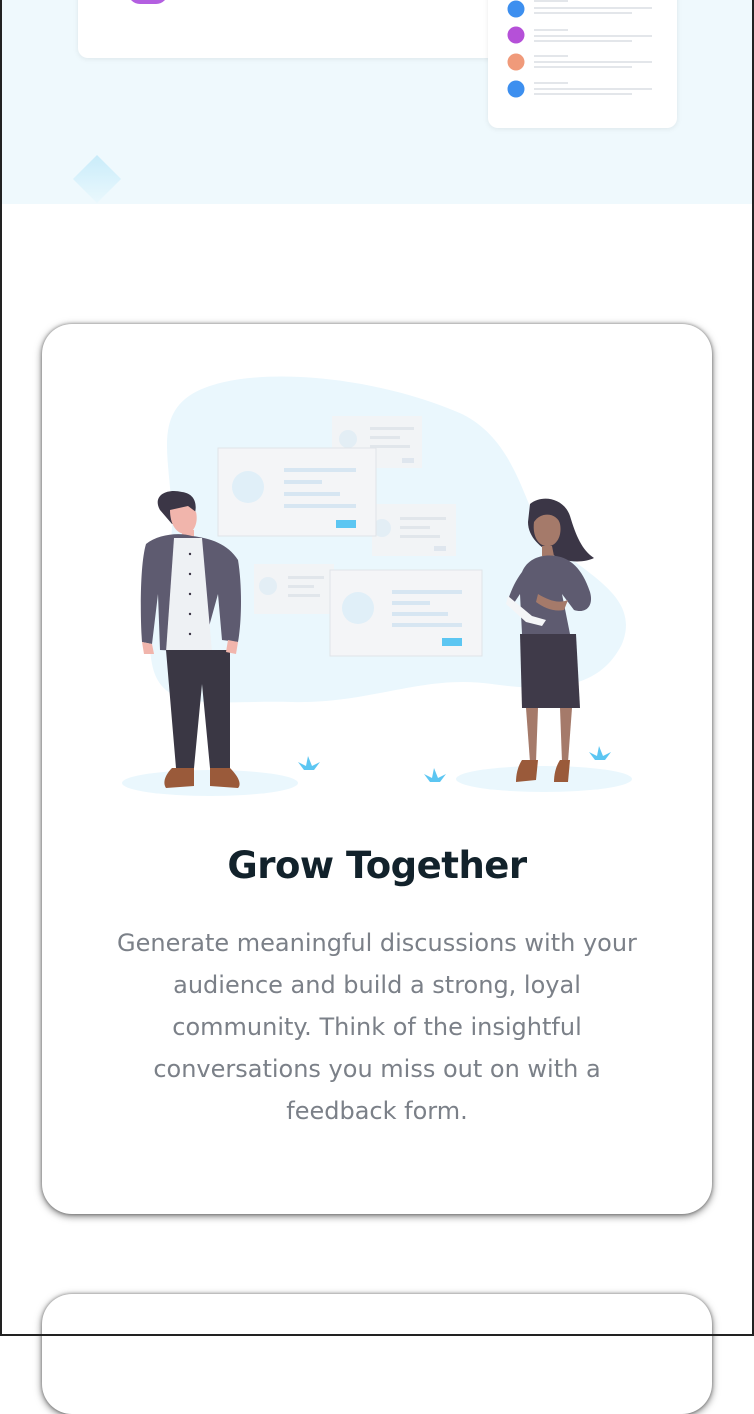 Image resolution: width=754 pixels, height=1414 pixels. I want to click on next-feature-card, so click(377, 1354).